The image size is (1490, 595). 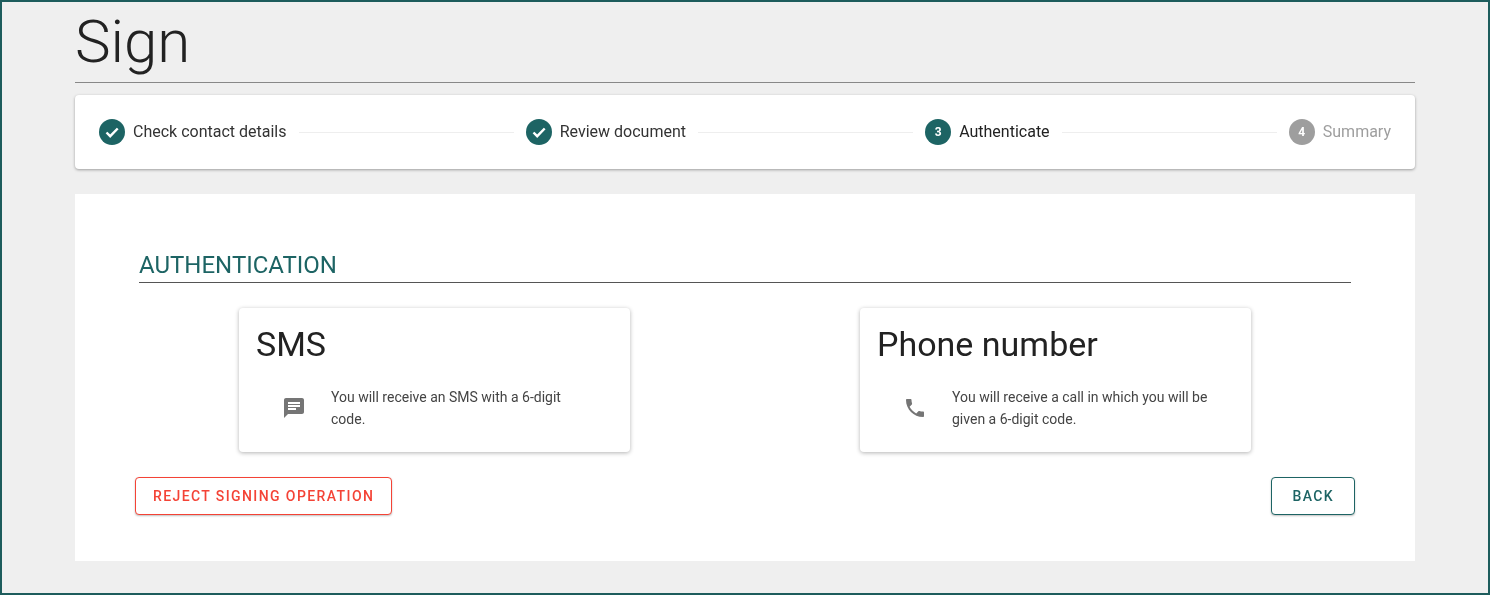 What do you see at coordinates (292, 344) in the screenshot?
I see `method-title: SMS` at bounding box center [292, 344].